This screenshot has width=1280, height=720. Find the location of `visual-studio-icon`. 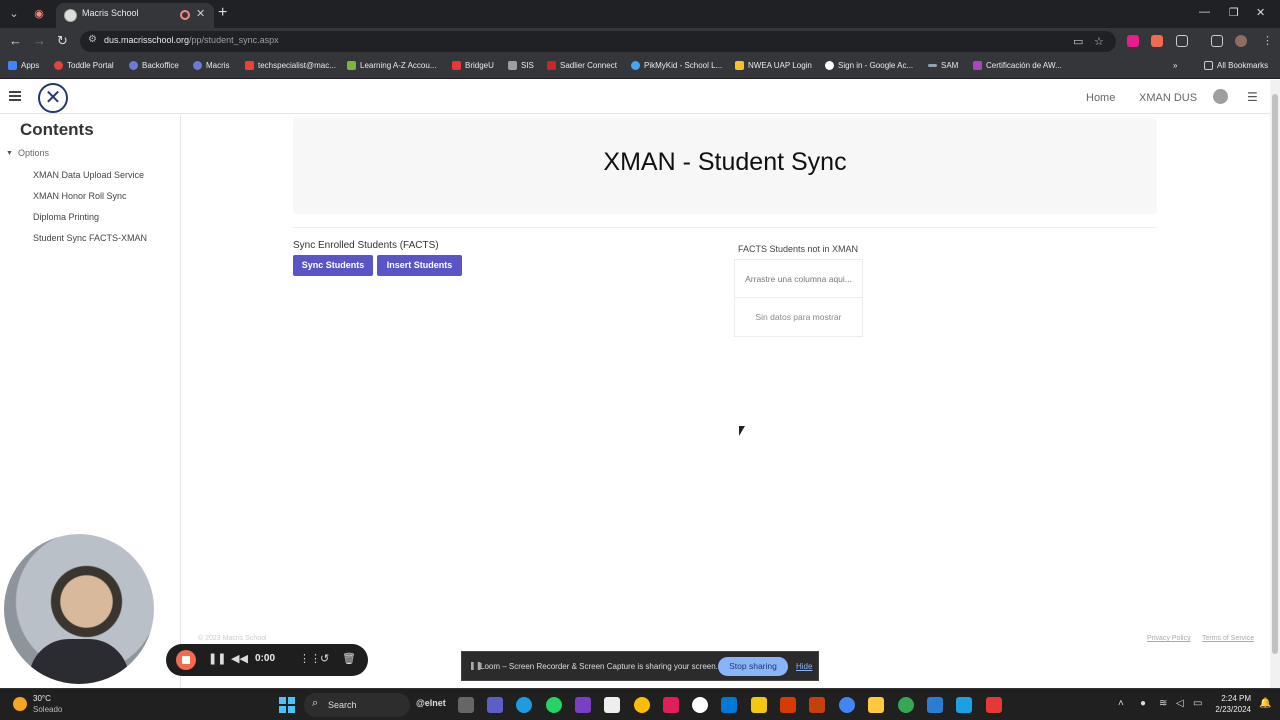

visual-studio-icon is located at coordinates (583, 705).